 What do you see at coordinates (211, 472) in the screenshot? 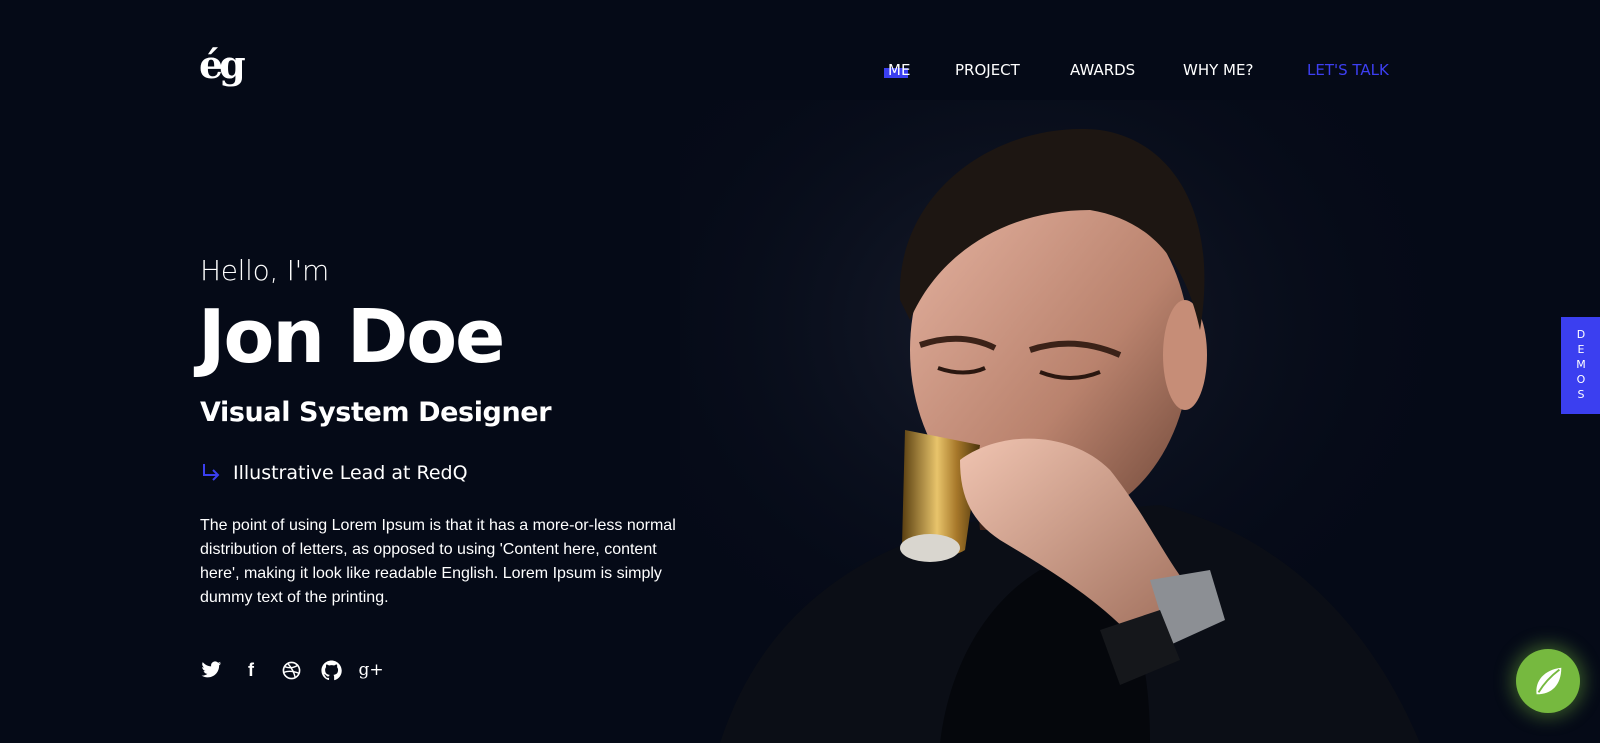
I see `return-arrow-icon` at bounding box center [211, 472].